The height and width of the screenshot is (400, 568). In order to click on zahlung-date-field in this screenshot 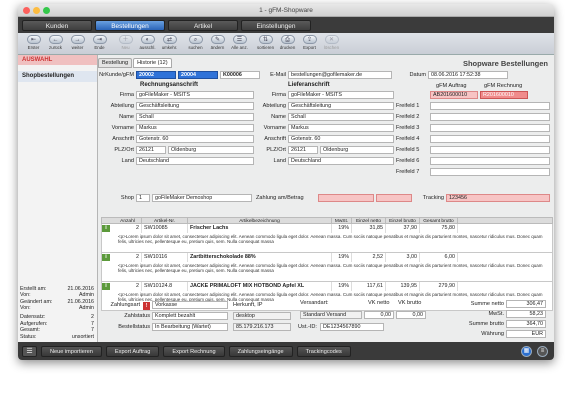, I will do `click(346, 198)`.